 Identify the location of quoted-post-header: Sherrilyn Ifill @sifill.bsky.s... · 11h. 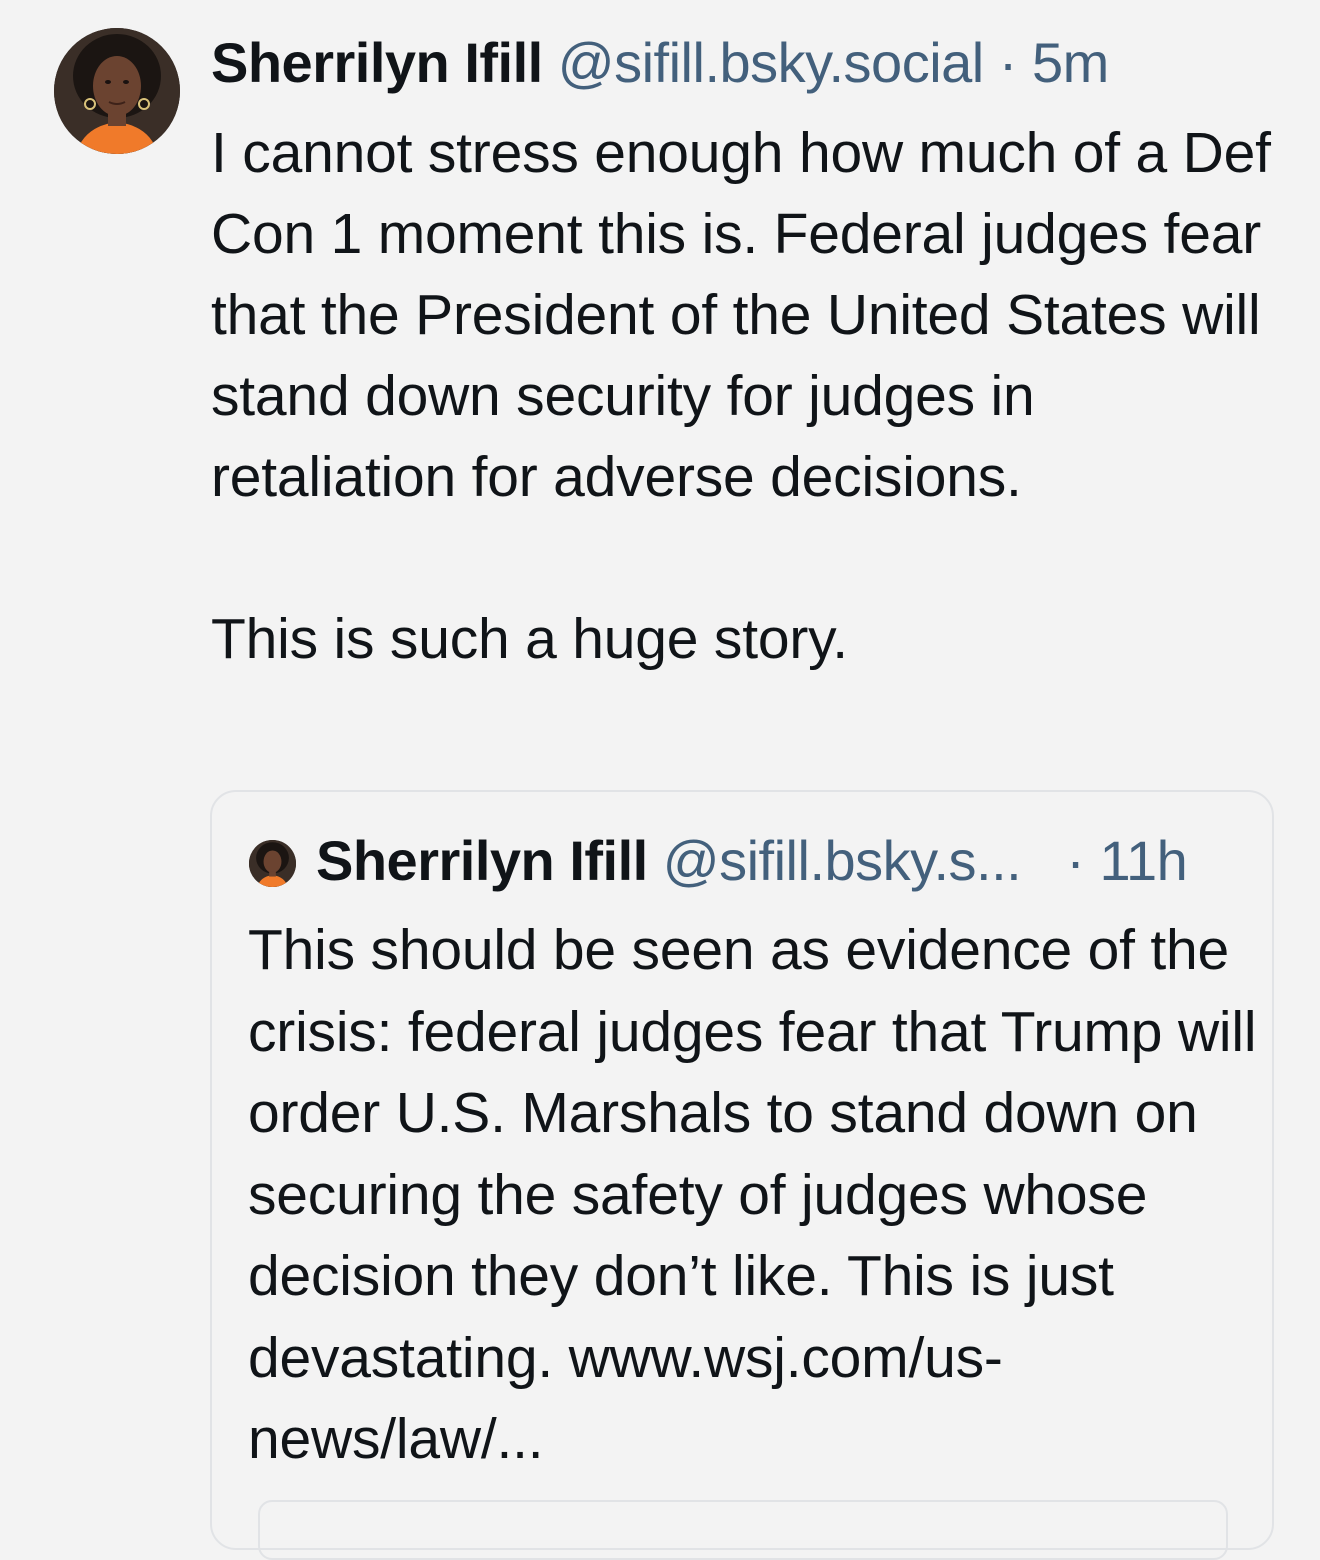
(752, 861).